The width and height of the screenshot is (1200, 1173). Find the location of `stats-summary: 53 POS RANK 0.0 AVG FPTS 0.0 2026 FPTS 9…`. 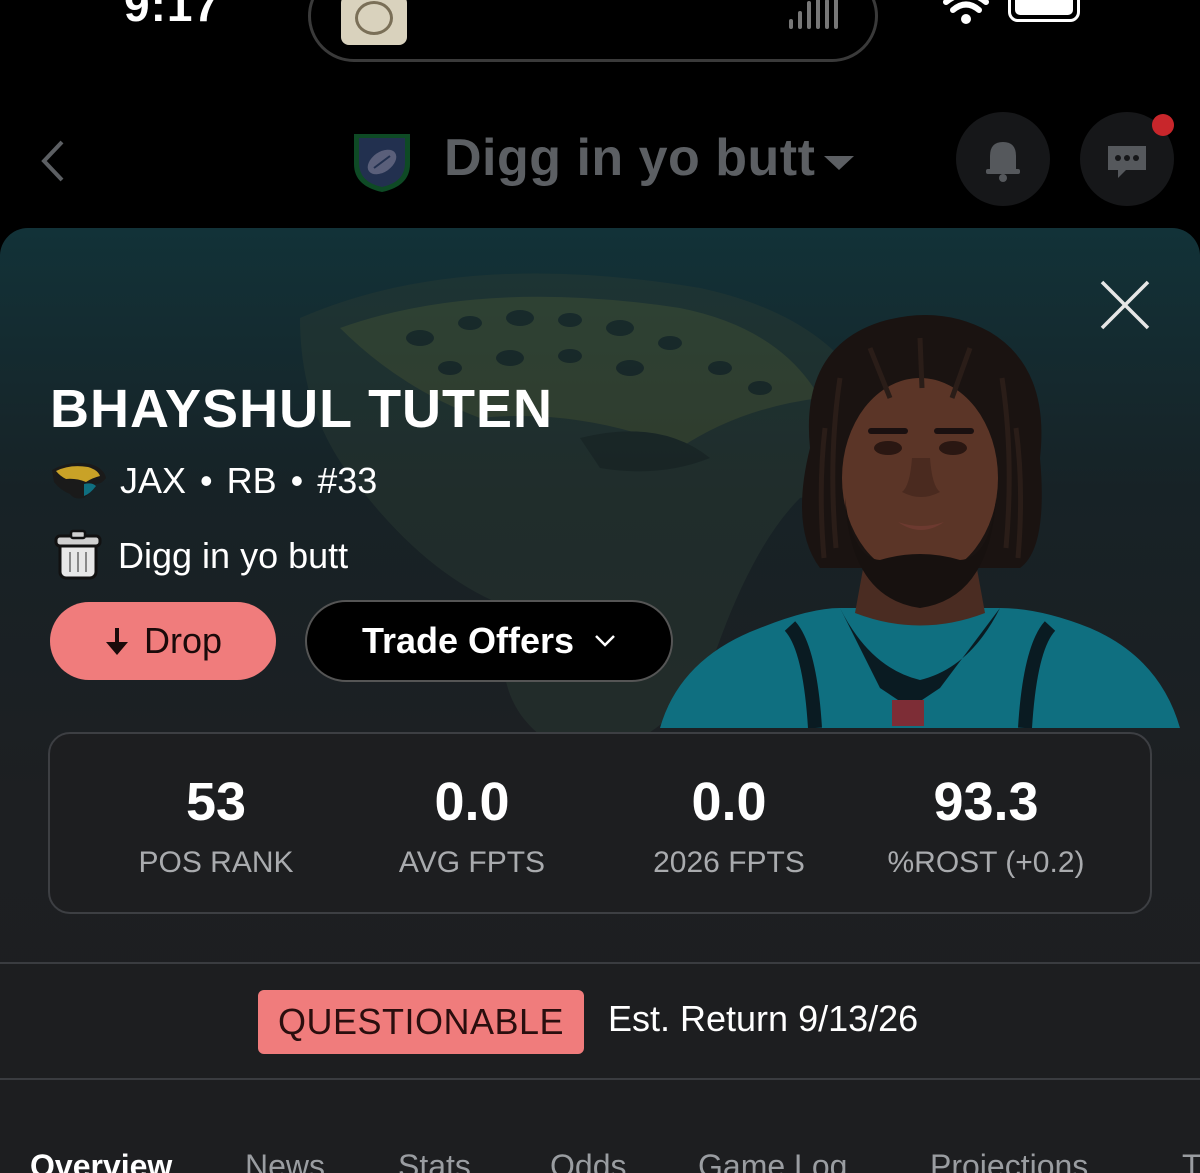

stats-summary: 53 POS RANK 0.0 AVG FPTS 0.0 2026 FPTS 9… is located at coordinates (600, 823).